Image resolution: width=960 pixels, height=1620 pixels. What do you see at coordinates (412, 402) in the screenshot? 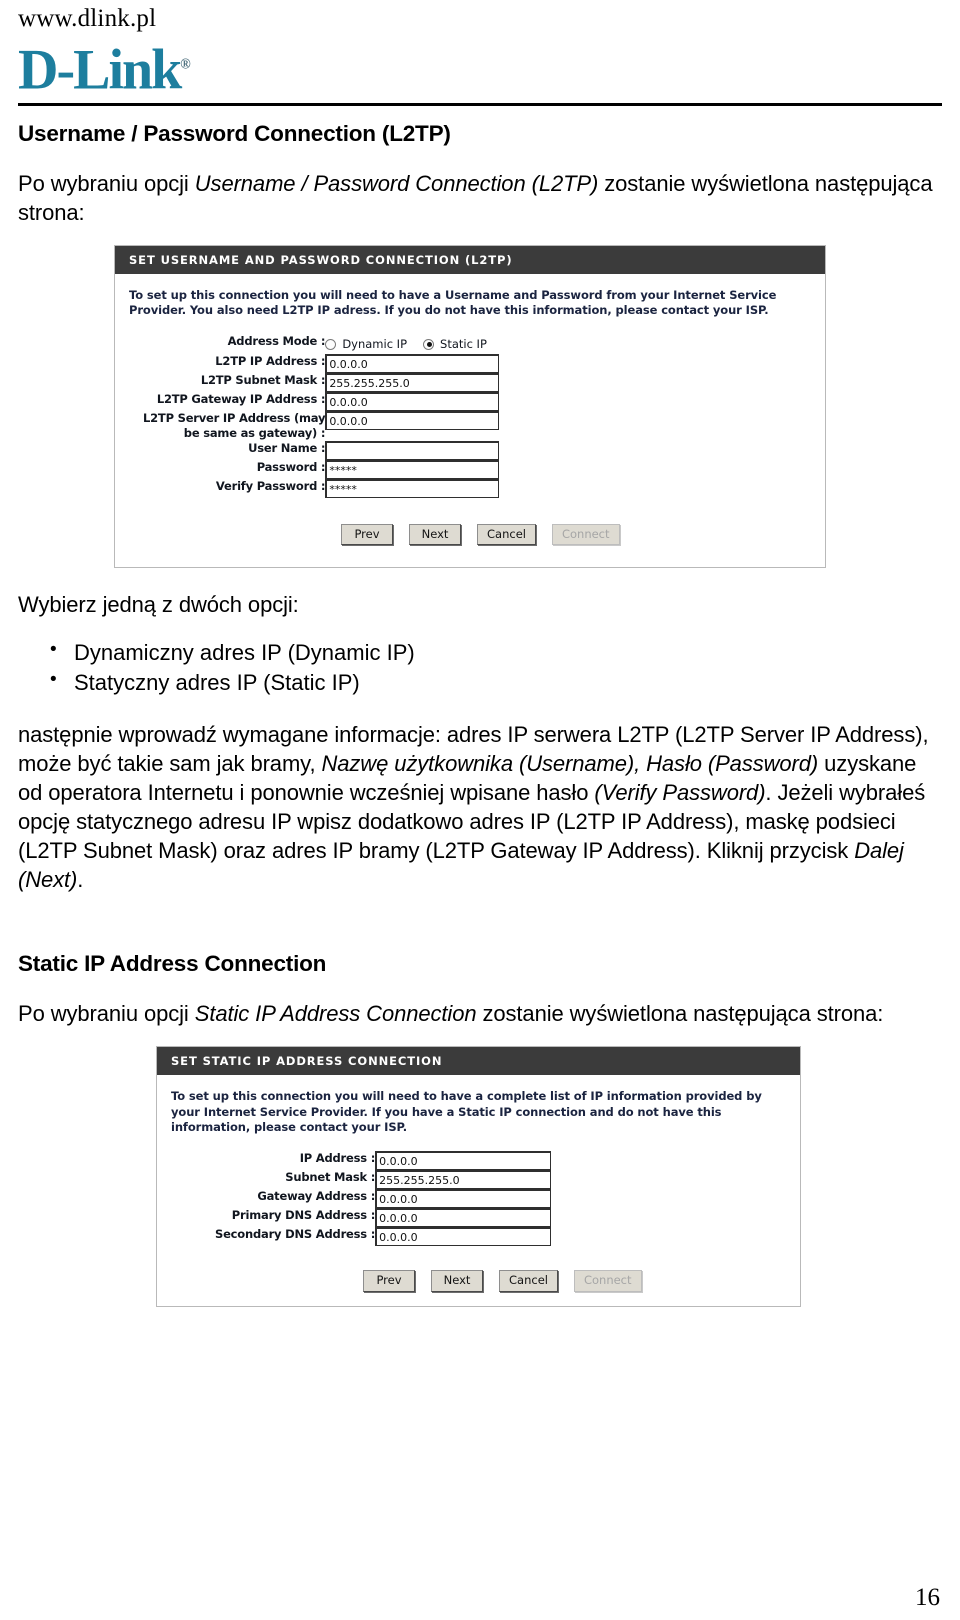
I see `input-l2tp-gateway-ip-address: 0.0.0.0` at bounding box center [412, 402].